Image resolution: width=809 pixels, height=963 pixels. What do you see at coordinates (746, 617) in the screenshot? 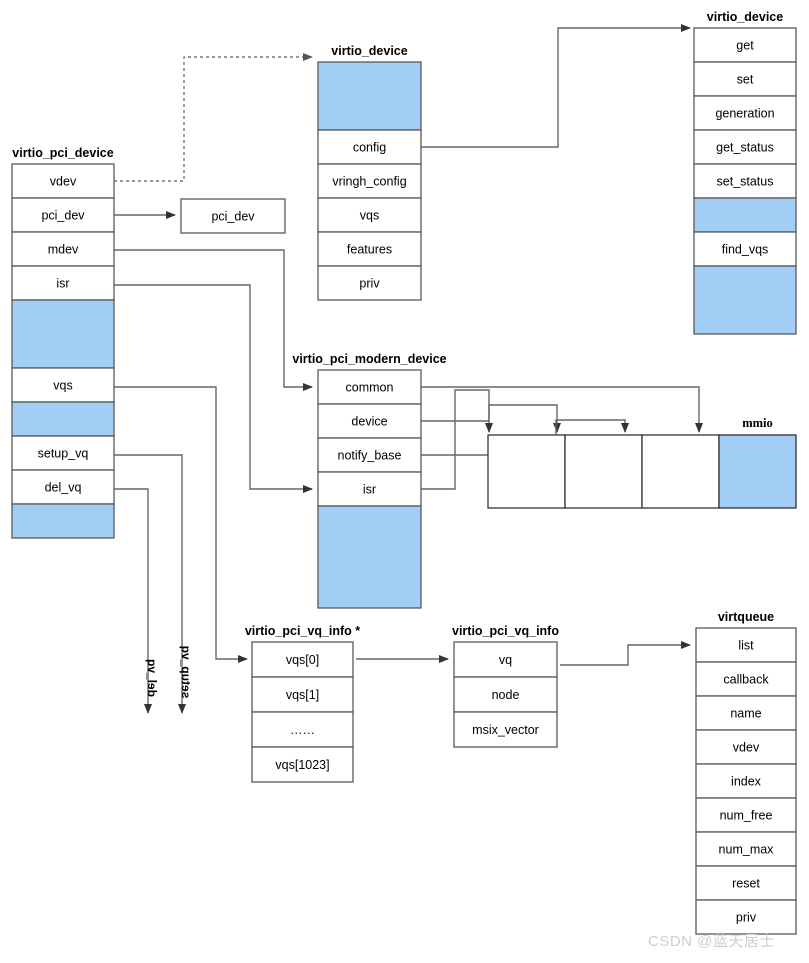
I see `box-title: virtqueue` at bounding box center [746, 617].